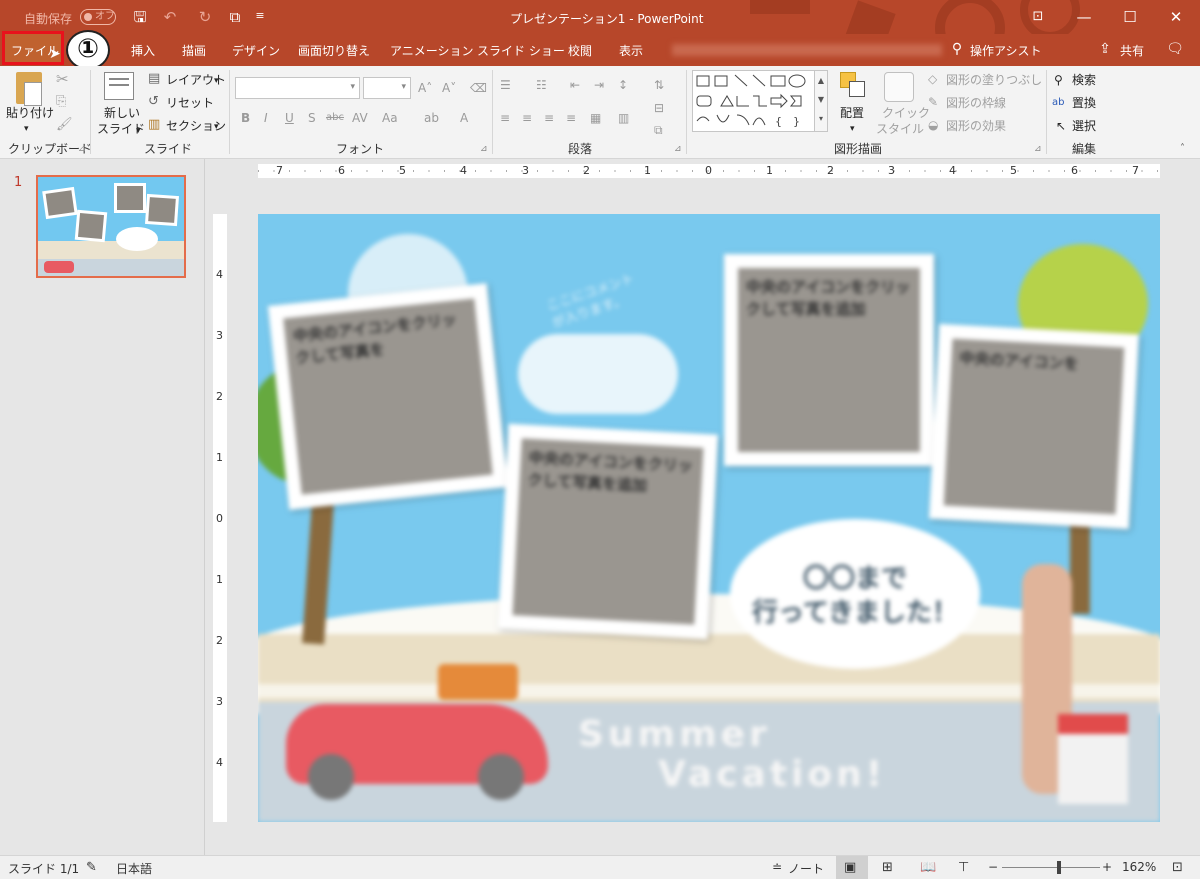 Image resolution: width=1200 pixels, height=879 pixels. What do you see at coordinates (994, 80) in the screenshot?
I see `shape-fill-button: 図形の塗りつぶし` at bounding box center [994, 80].